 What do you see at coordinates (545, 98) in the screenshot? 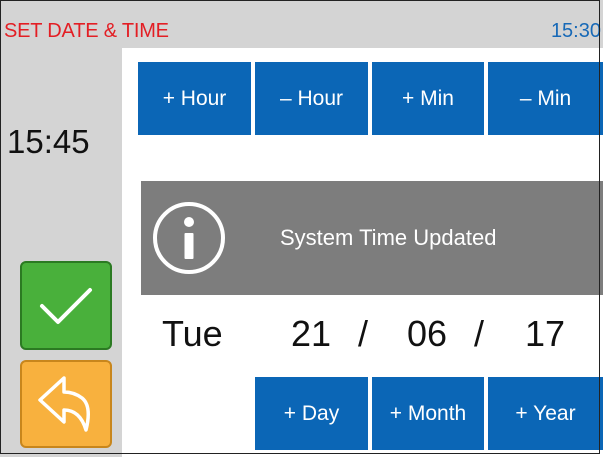
I see `min-minus-button: – Min` at bounding box center [545, 98].